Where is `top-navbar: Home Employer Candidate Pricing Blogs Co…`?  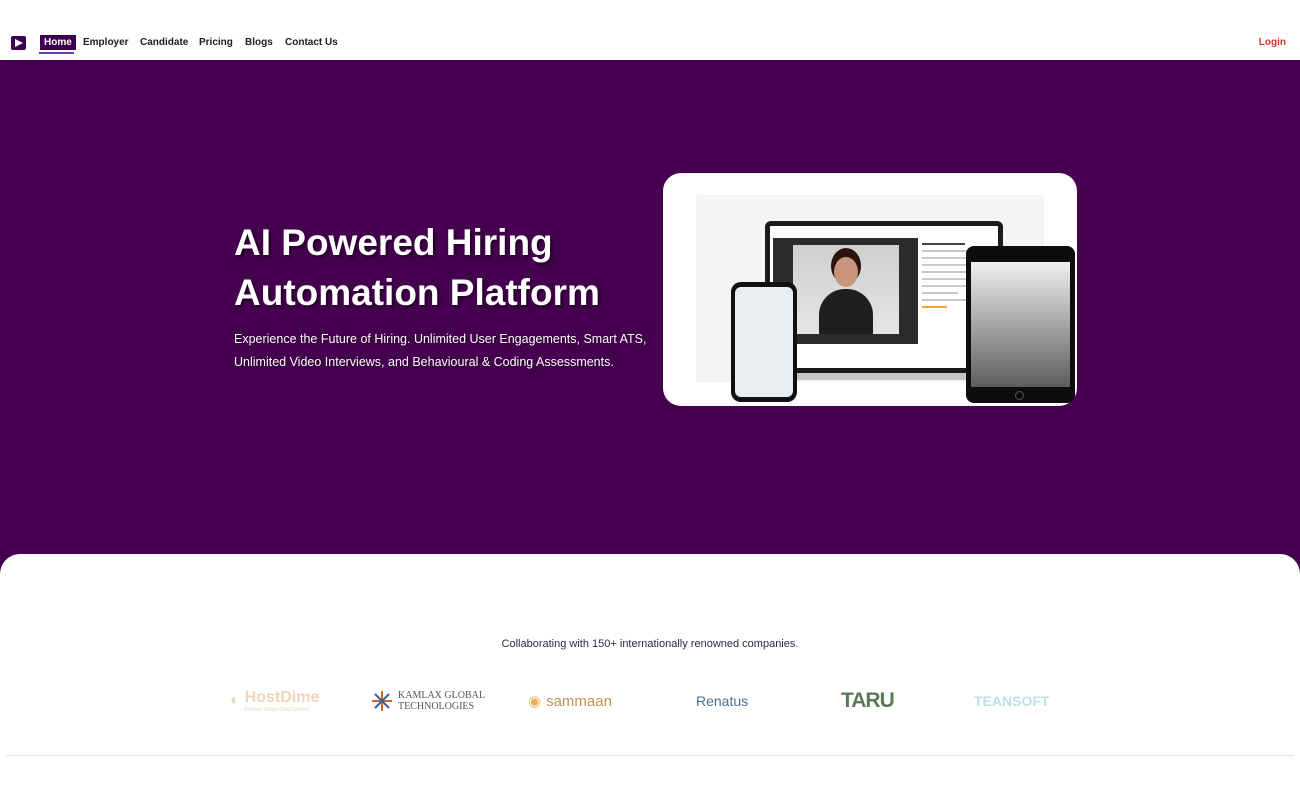 top-navbar: Home Employer Candidate Pricing Blogs Co… is located at coordinates (650, 30).